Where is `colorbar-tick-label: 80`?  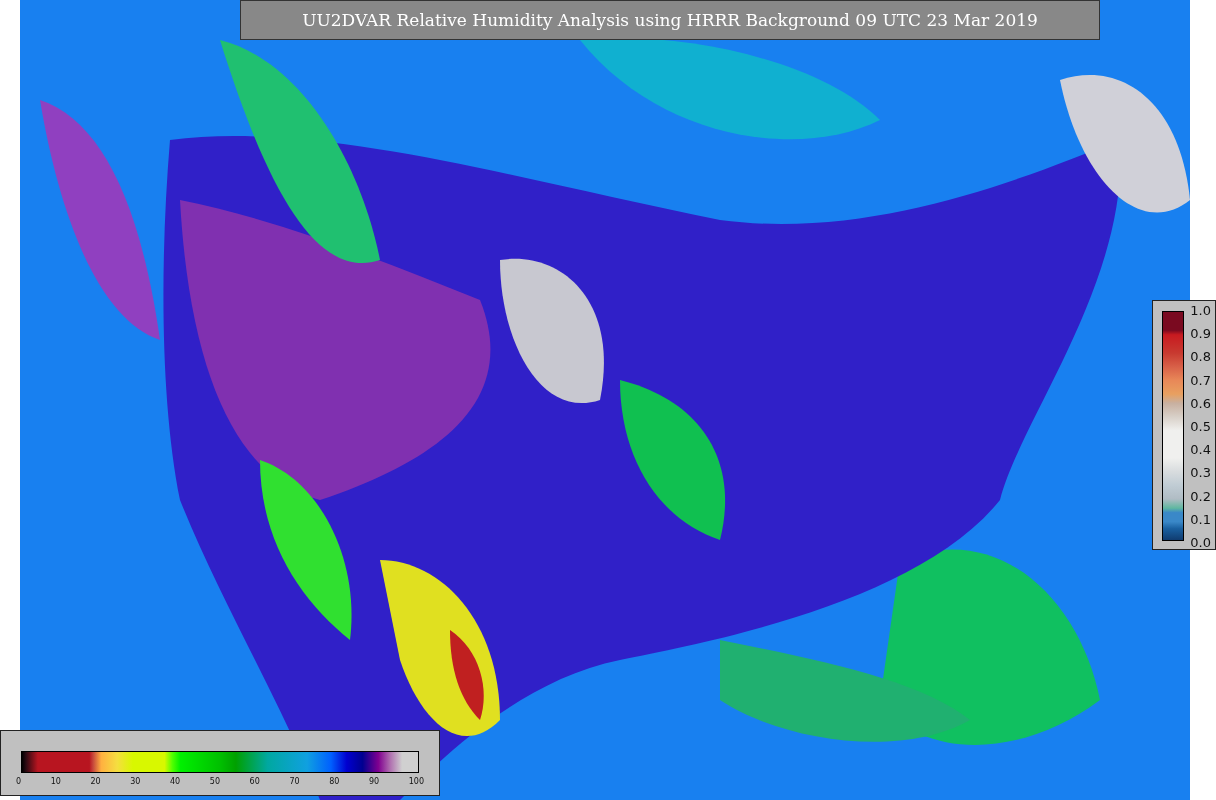 colorbar-tick-label: 80 is located at coordinates (334, 781).